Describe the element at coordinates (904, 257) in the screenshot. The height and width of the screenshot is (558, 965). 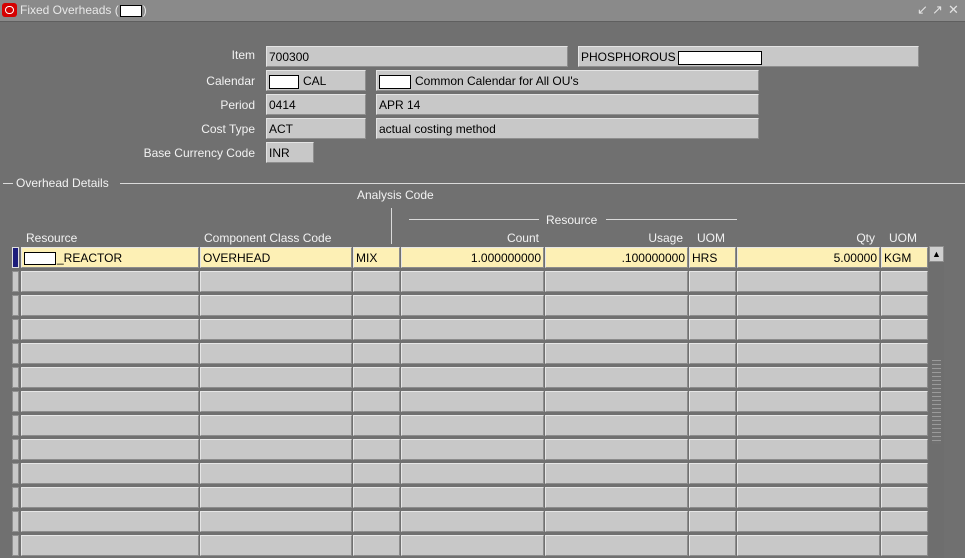
I see `qty-uom-cell: KGM` at that location.